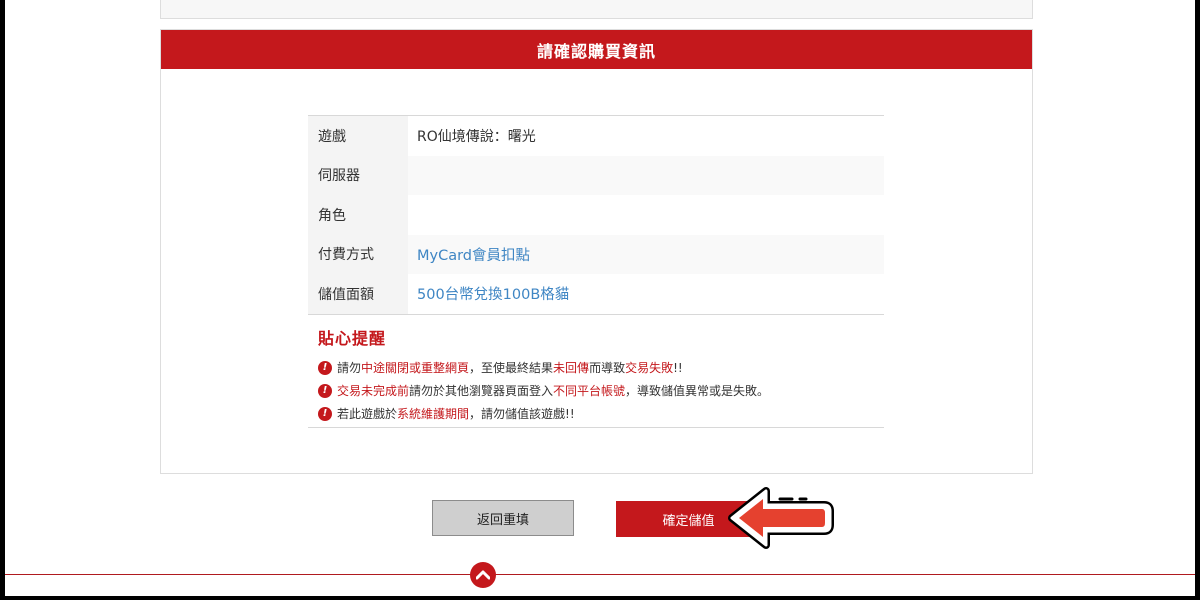  I want to click on reminder-text: !!, so click(678, 367).